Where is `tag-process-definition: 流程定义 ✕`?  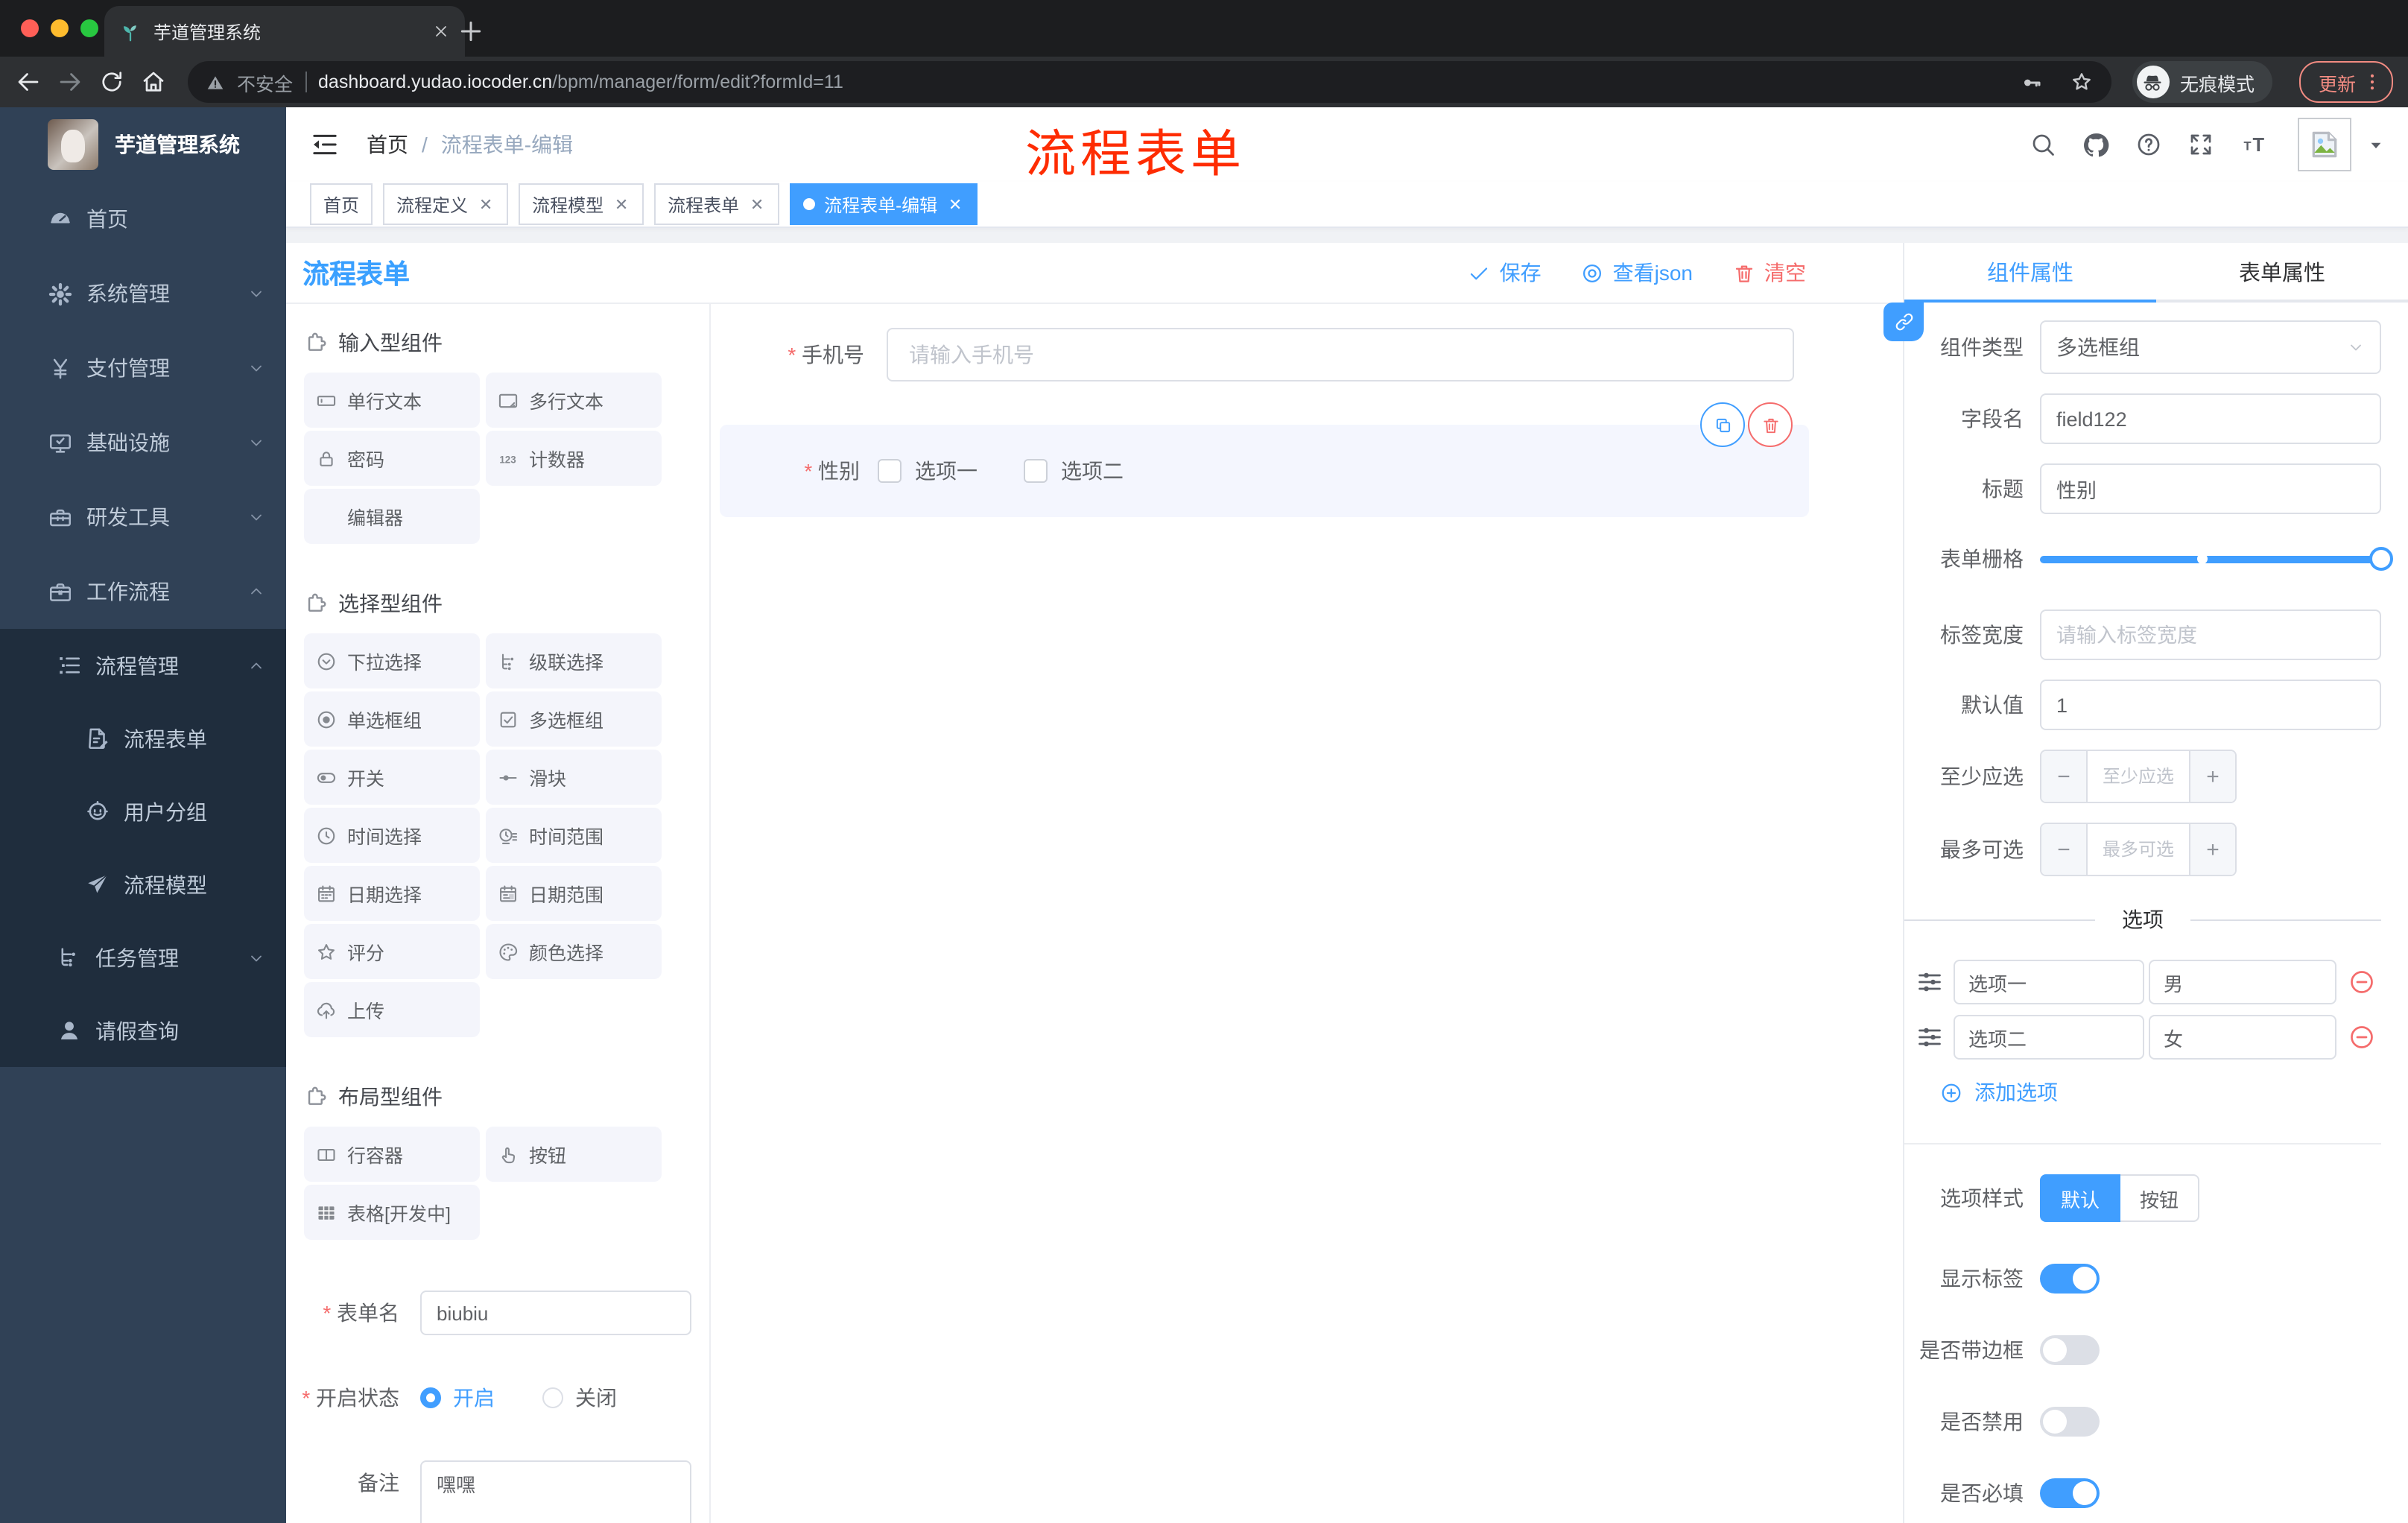
tag-process-definition: 流程定义 ✕ is located at coordinates (446, 204).